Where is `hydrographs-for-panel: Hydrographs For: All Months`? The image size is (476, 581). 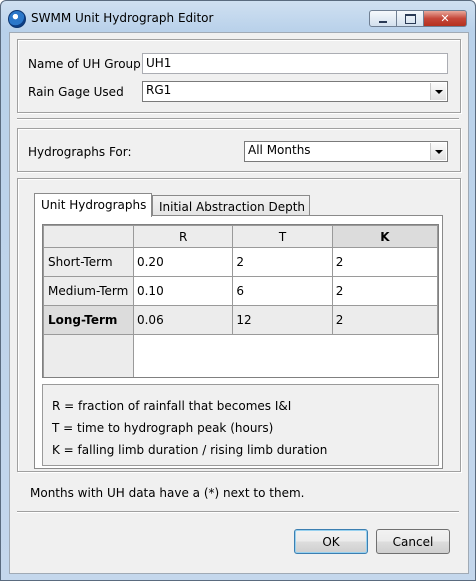
hydrographs-for-panel: Hydrographs For: All Months is located at coordinates (239, 150).